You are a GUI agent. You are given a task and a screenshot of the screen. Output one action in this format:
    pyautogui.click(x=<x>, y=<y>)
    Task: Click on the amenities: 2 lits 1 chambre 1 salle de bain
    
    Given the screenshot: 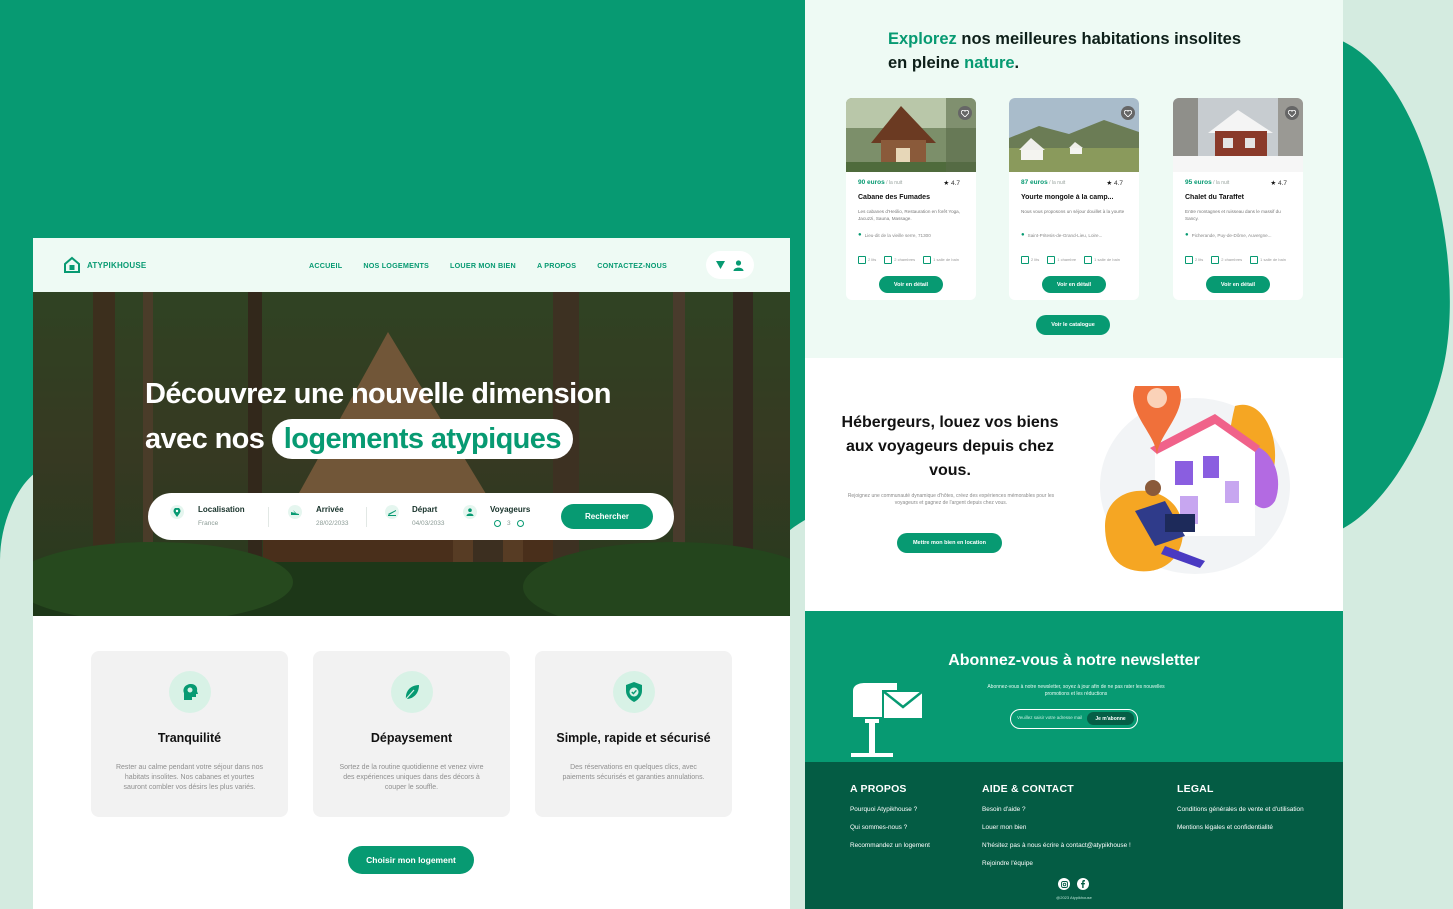 What is the action you would take?
    pyautogui.click(x=1070, y=260)
    